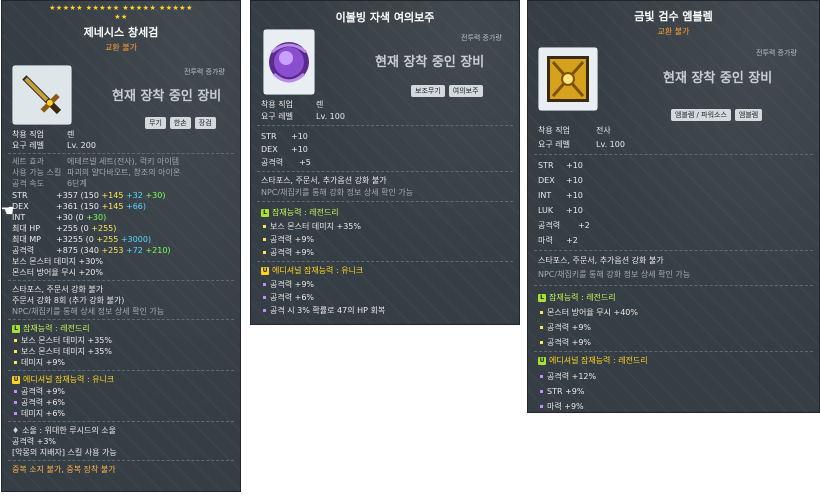 The height and width of the screenshot is (502, 820). I want to click on additional-line-text: 공격력 +9%, so click(43, 391).